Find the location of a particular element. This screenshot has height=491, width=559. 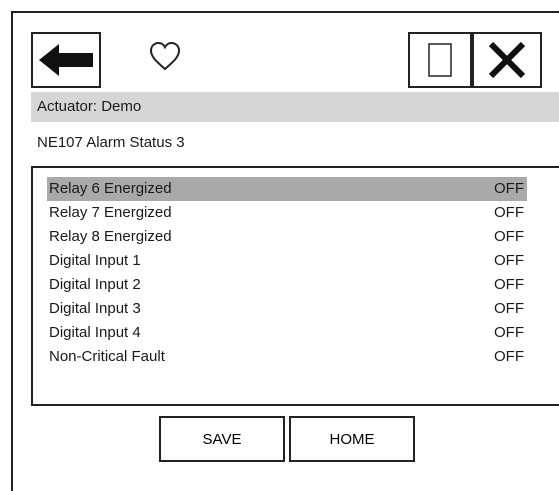

close-x-icon is located at coordinates (507, 60).